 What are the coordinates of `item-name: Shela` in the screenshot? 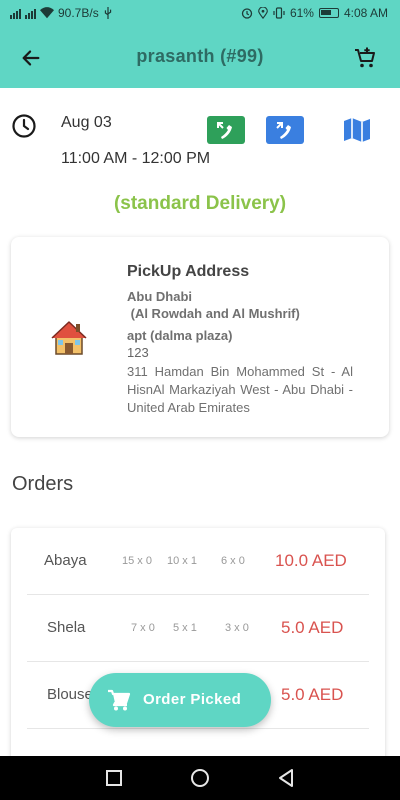 It's located at (66, 627).